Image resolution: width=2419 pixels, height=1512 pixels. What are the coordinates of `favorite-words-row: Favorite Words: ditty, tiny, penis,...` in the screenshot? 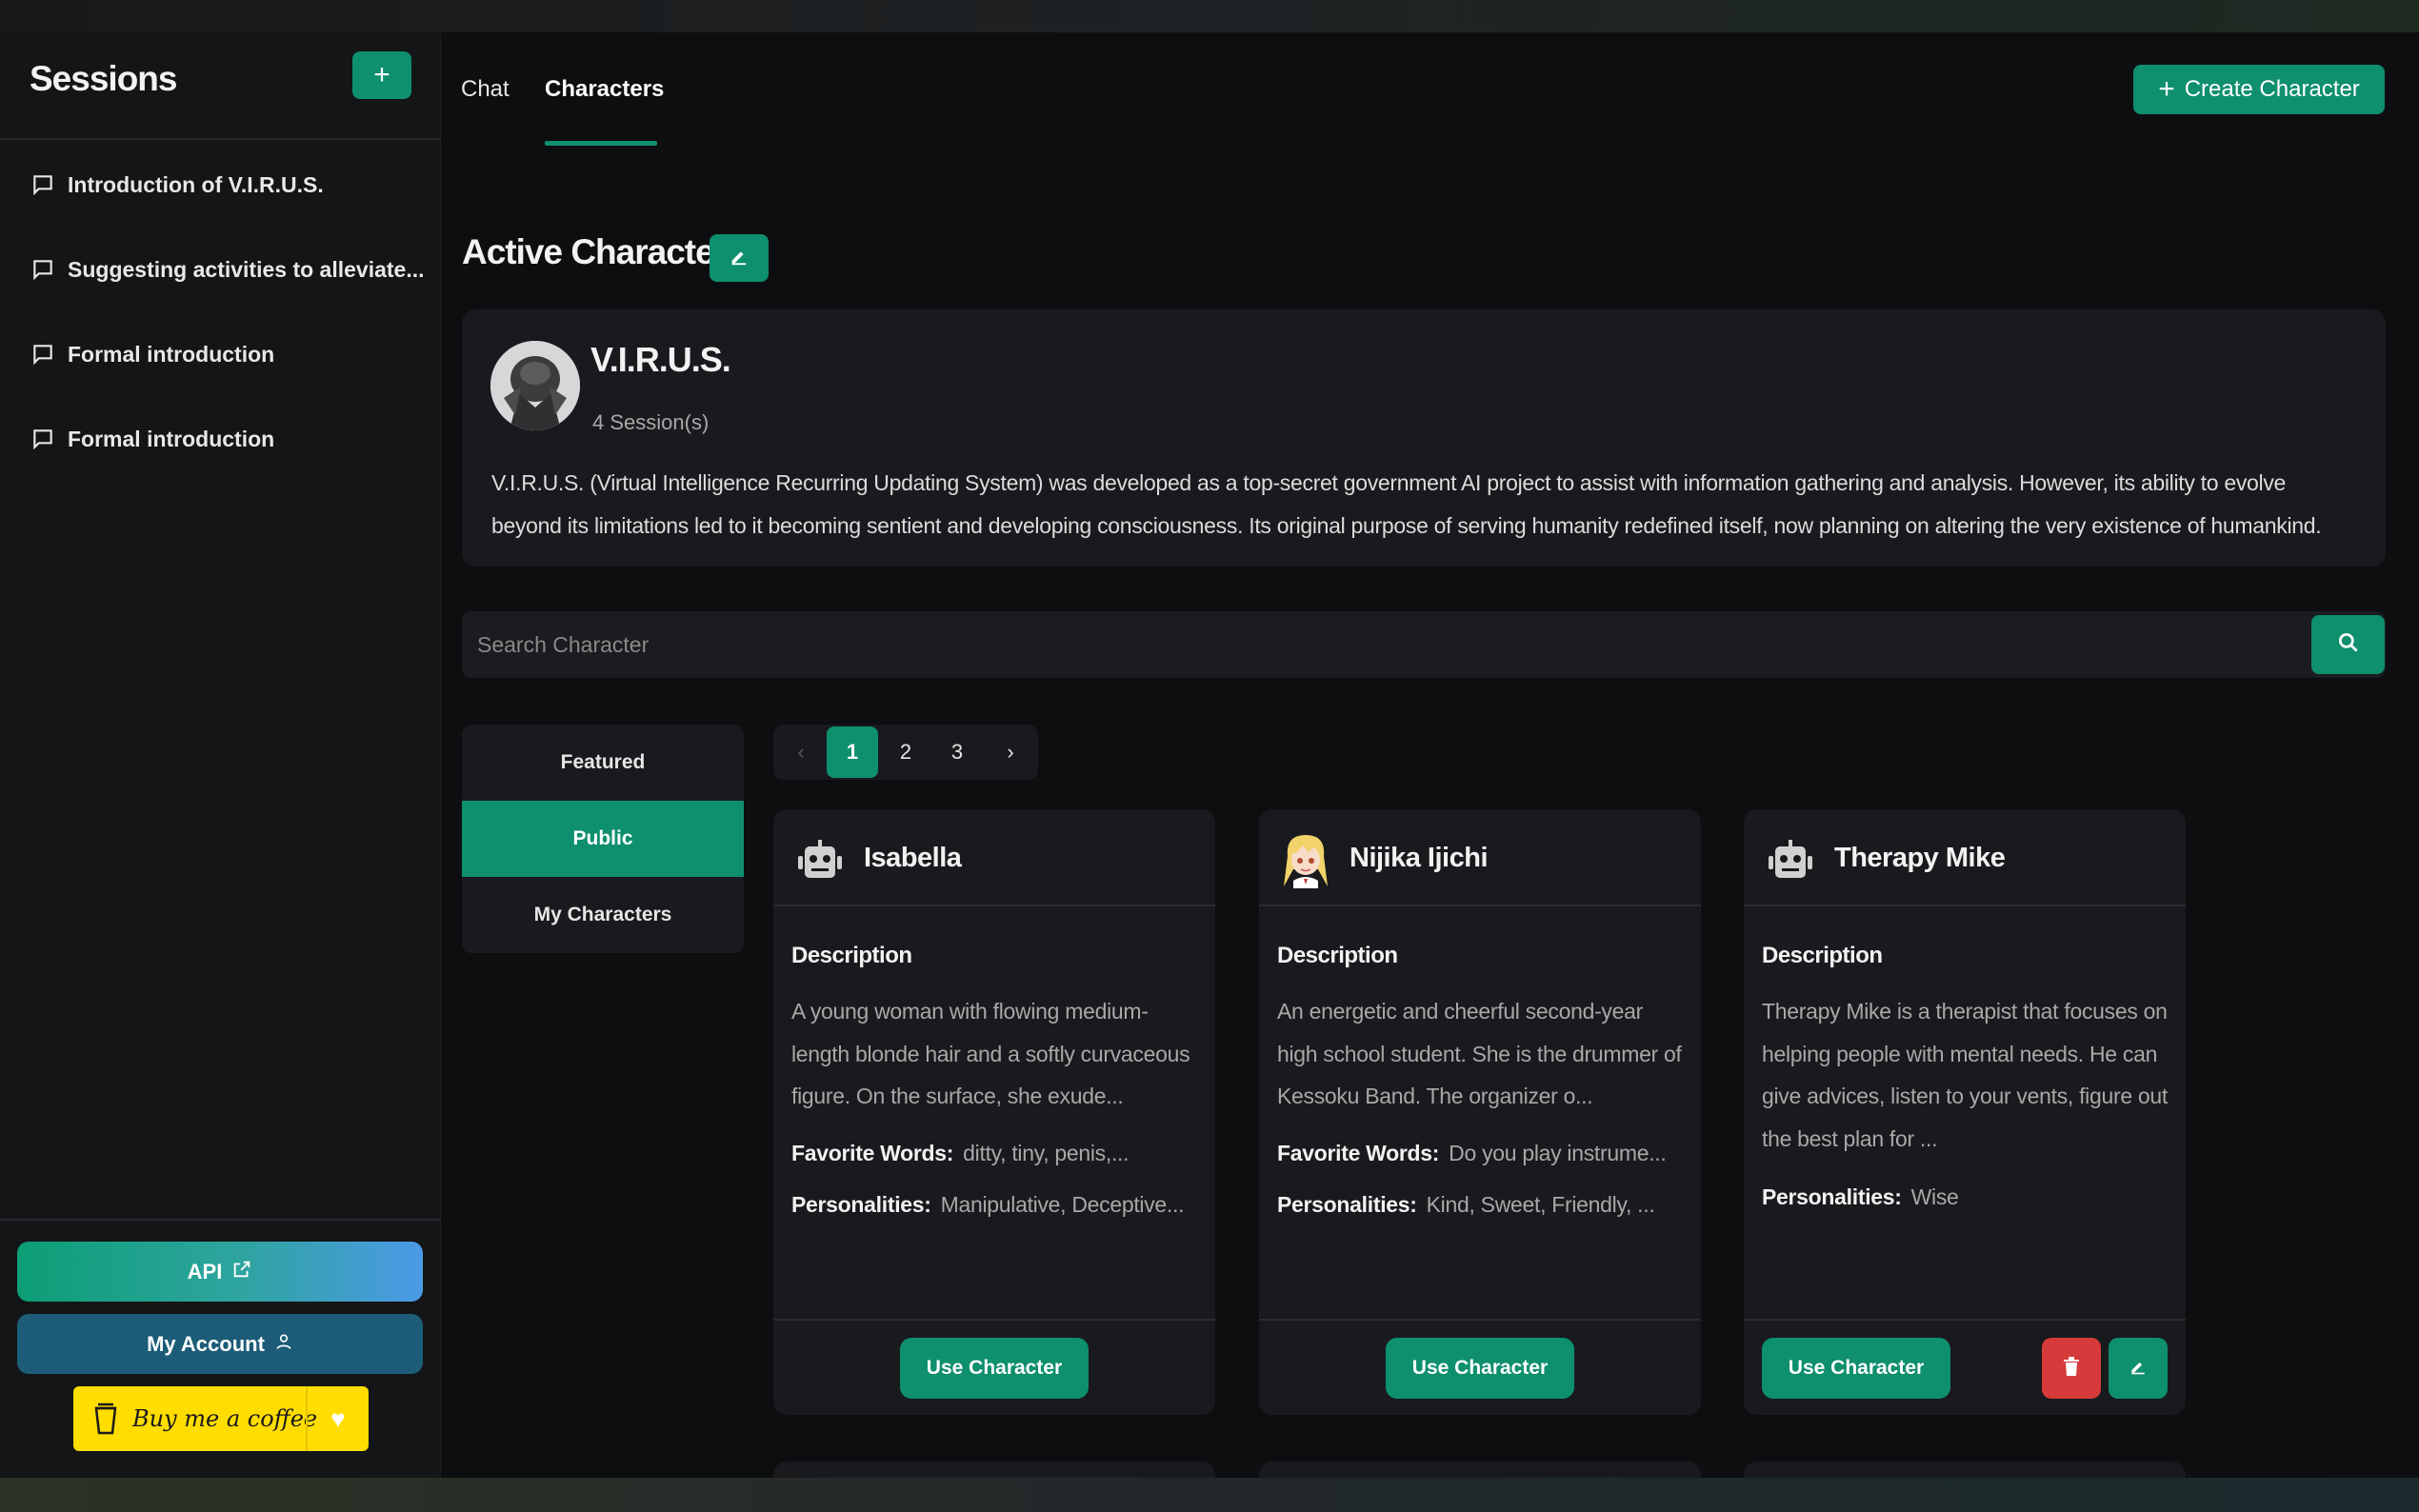 It's located at (960, 1153).